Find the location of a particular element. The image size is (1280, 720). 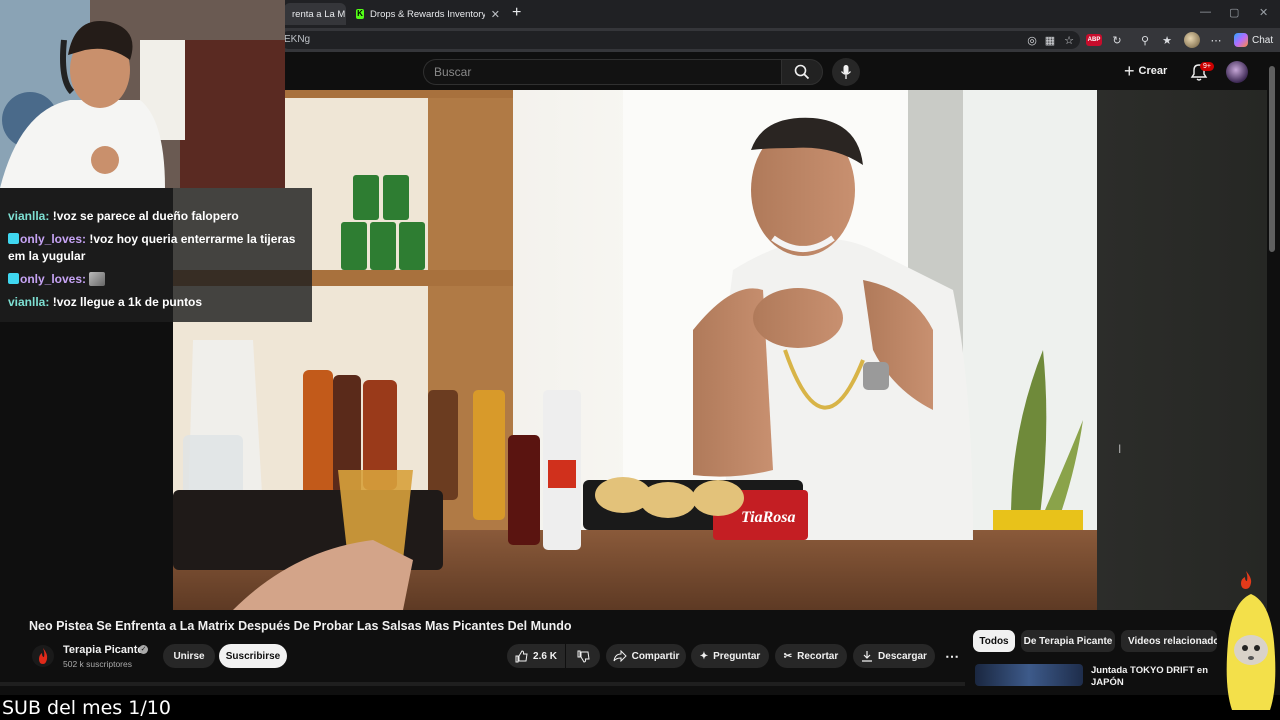

tab-kick-drops: K Drops & Rewards Inventory - Kick ✕ is located at coordinates (428, 14).